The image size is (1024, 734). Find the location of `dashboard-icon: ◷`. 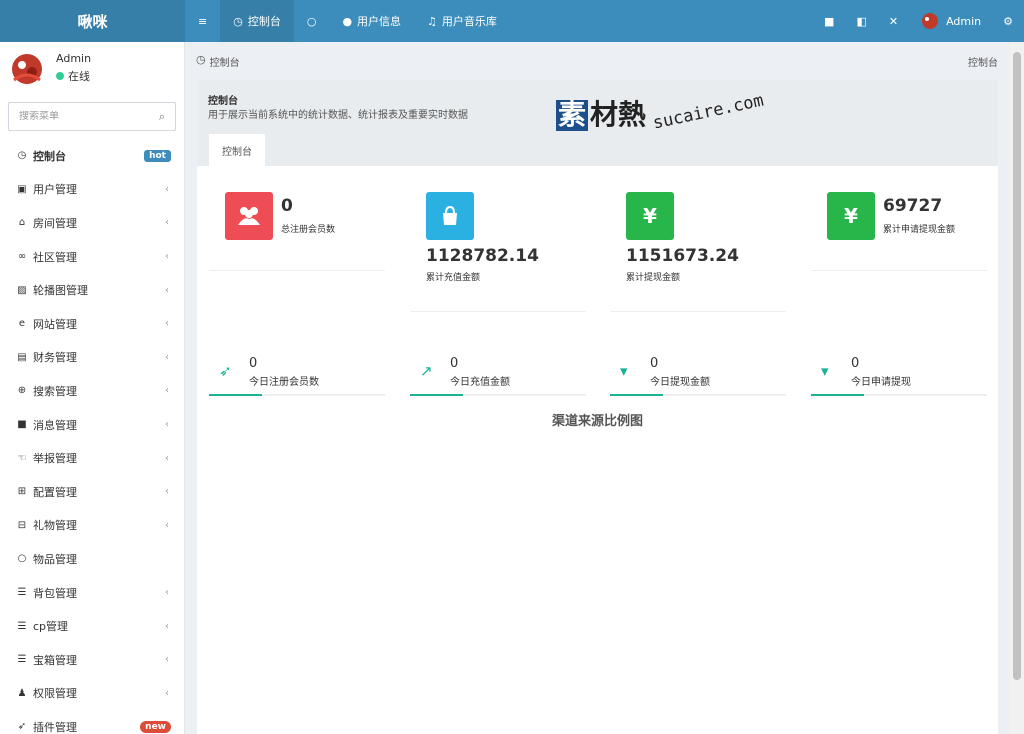

dashboard-icon: ◷ is located at coordinates (201, 59).